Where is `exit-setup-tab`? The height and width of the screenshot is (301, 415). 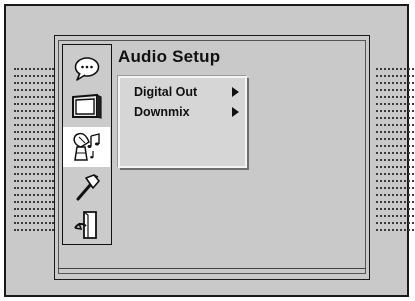 exit-setup-tab is located at coordinates (86, 225).